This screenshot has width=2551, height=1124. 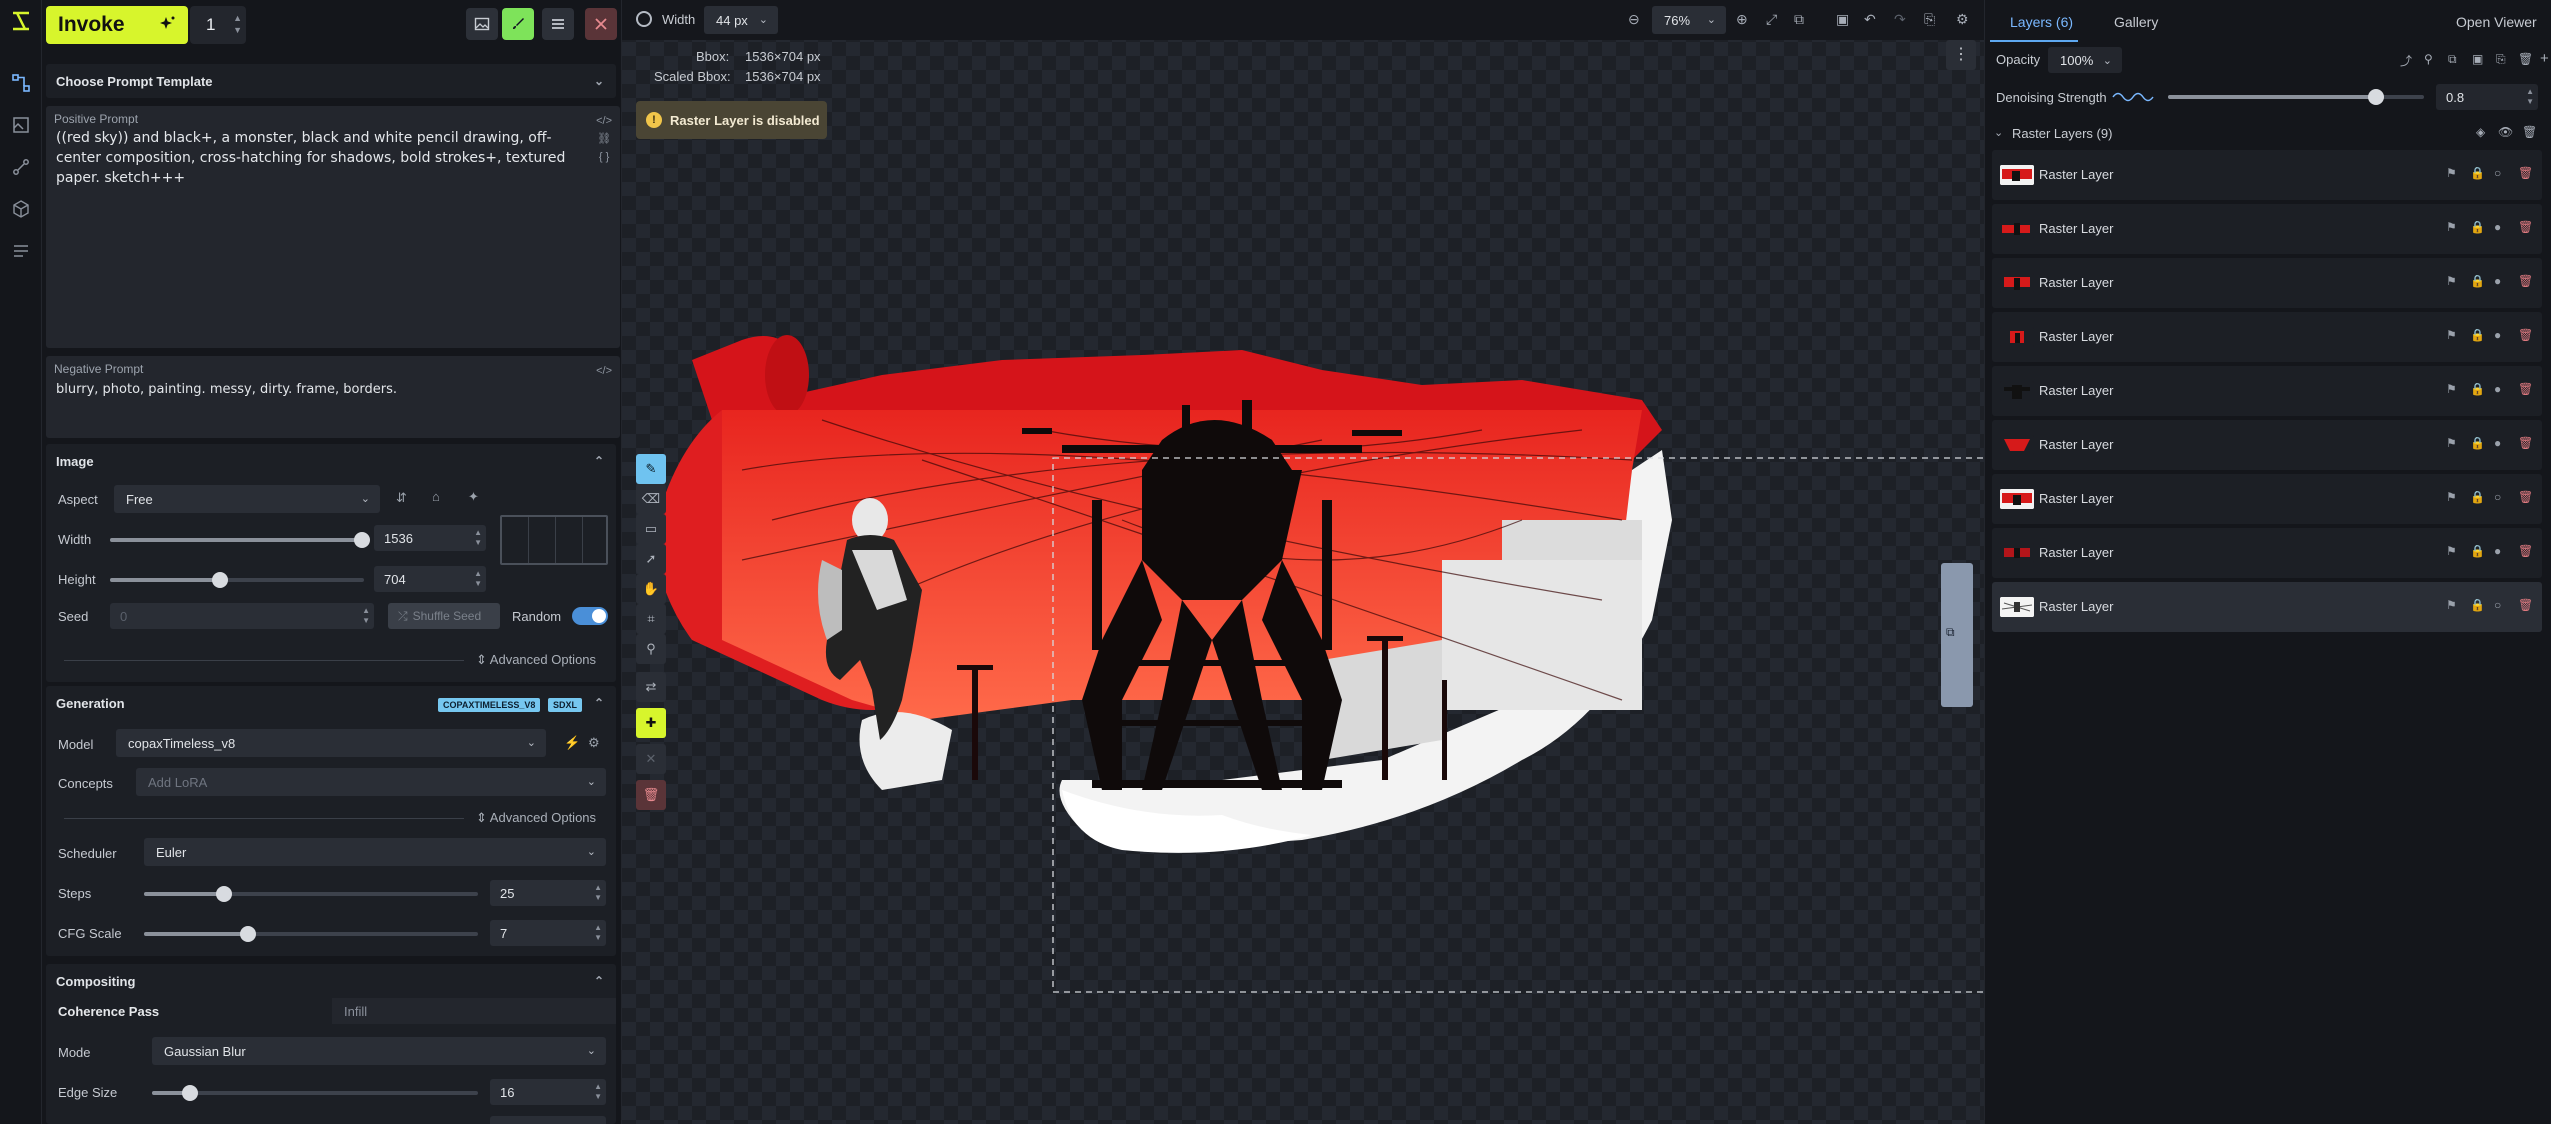 What do you see at coordinates (2496, 22) in the screenshot?
I see `open-viewer-button: Open Viewer` at bounding box center [2496, 22].